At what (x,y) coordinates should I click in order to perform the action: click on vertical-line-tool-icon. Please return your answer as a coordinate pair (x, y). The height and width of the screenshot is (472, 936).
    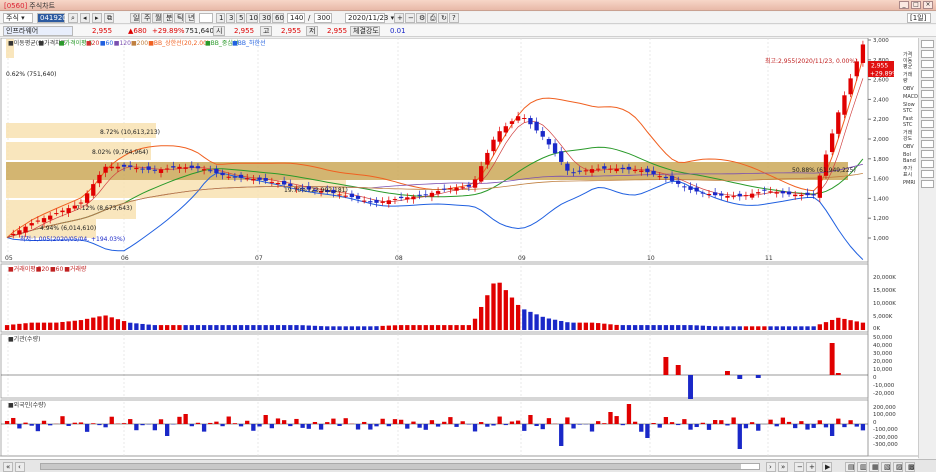
    Looking at the image, I should click on (927, 84).